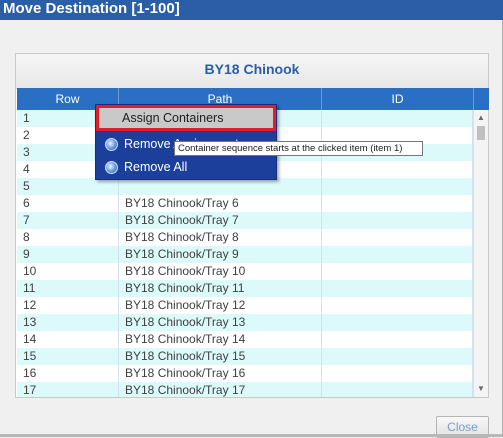 The height and width of the screenshot is (438, 503). What do you see at coordinates (68, 389) in the screenshot?
I see `cell-row: 17` at bounding box center [68, 389].